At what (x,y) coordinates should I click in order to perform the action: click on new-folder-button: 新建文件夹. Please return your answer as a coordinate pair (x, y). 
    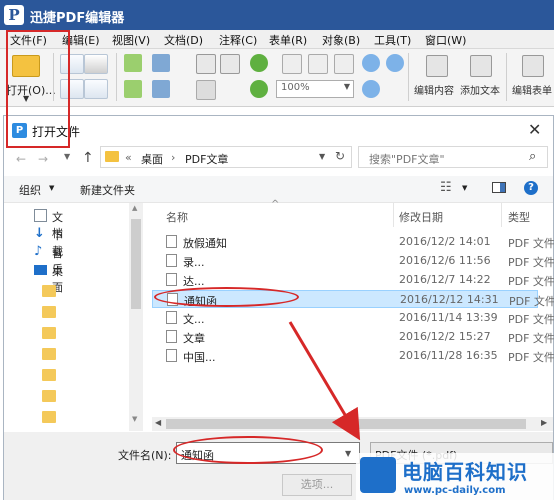
    Looking at the image, I should click on (107, 190).